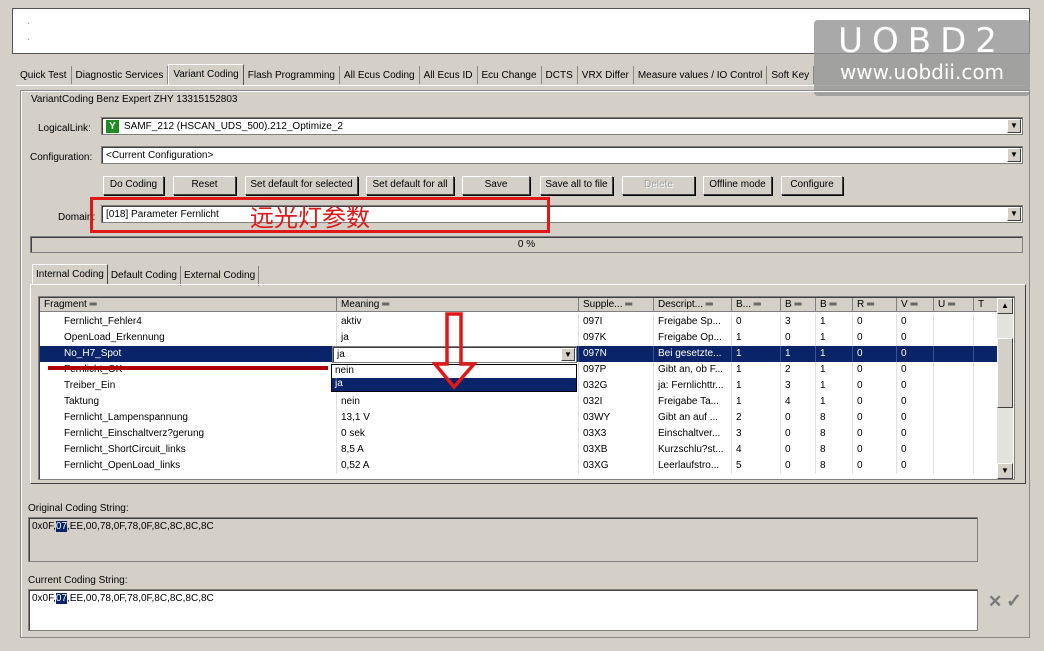 The width and height of the screenshot is (1044, 651). What do you see at coordinates (1005, 373) in the screenshot?
I see `scroll-thumb` at bounding box center [1005, 373].